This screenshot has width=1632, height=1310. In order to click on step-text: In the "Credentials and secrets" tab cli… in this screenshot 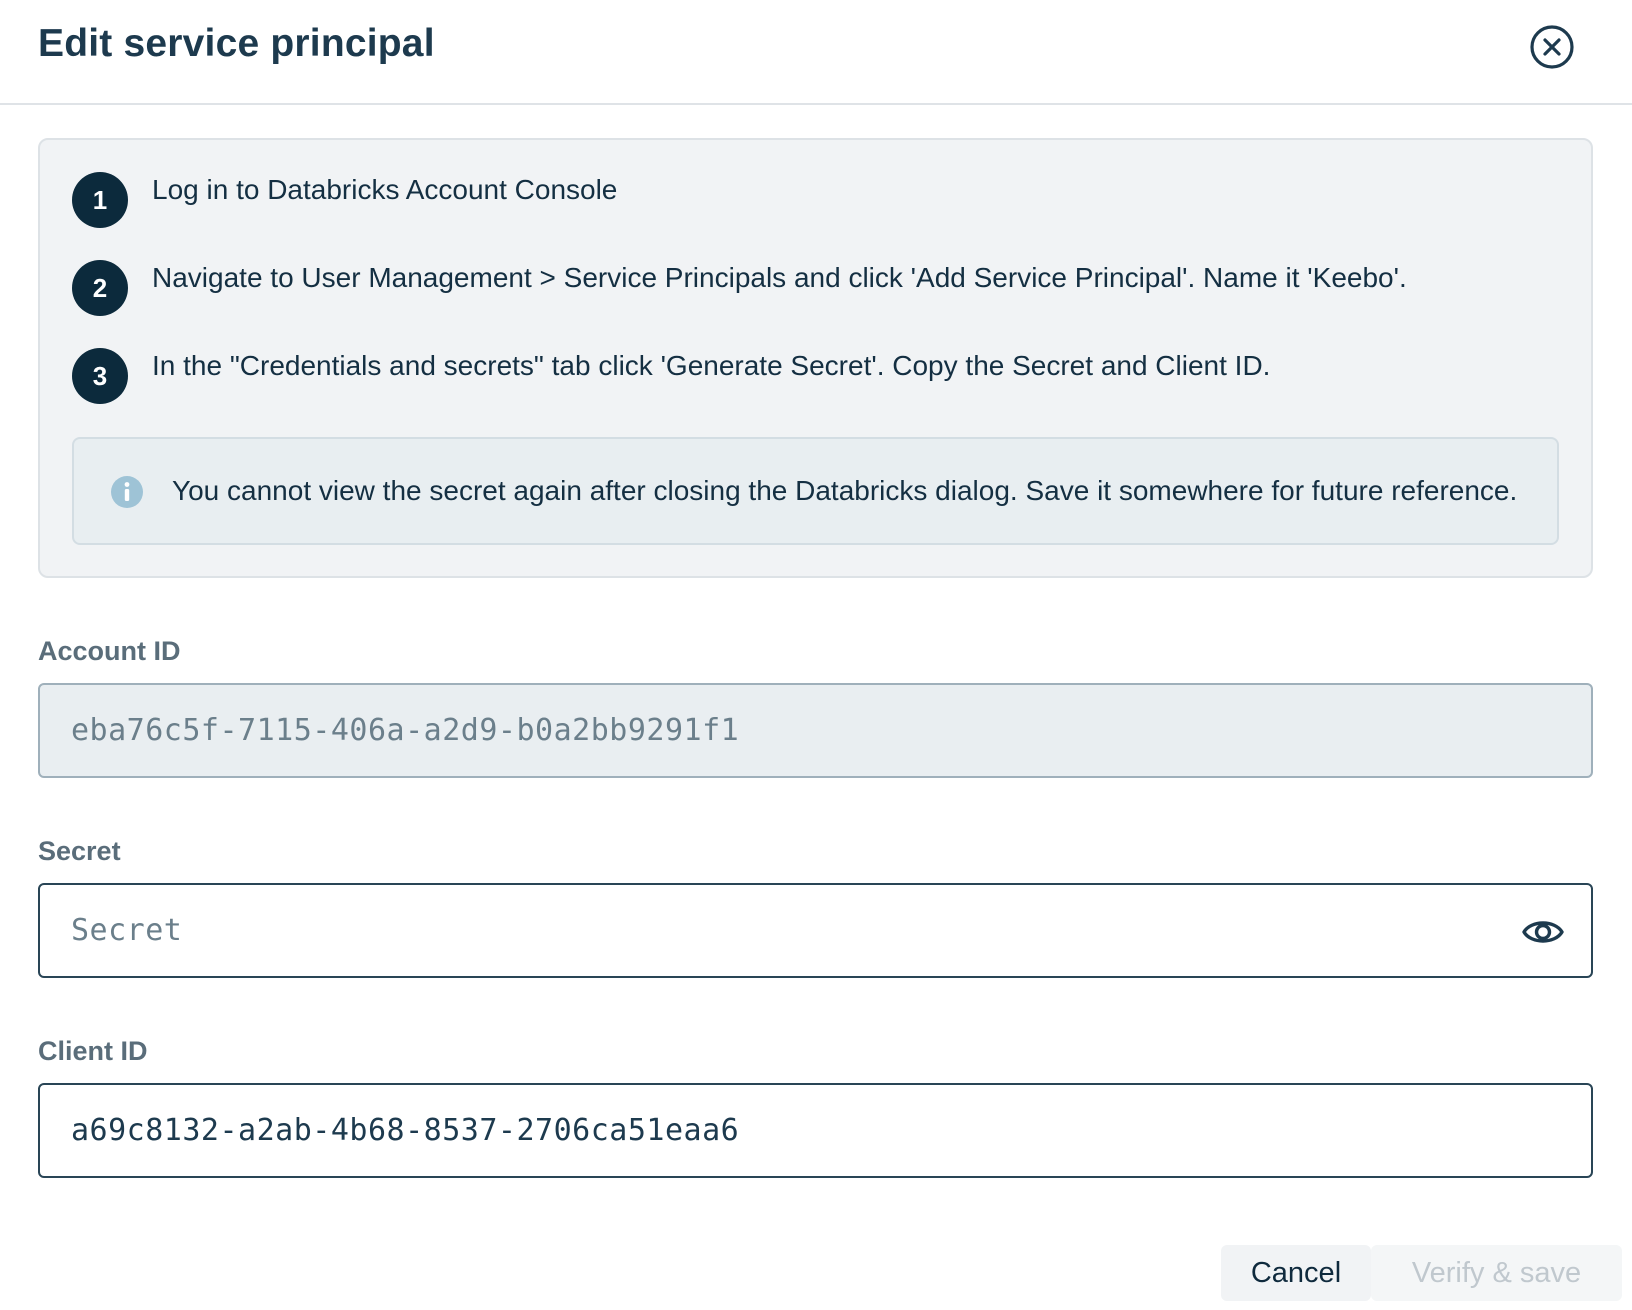, I will do `click(711, 365)`.